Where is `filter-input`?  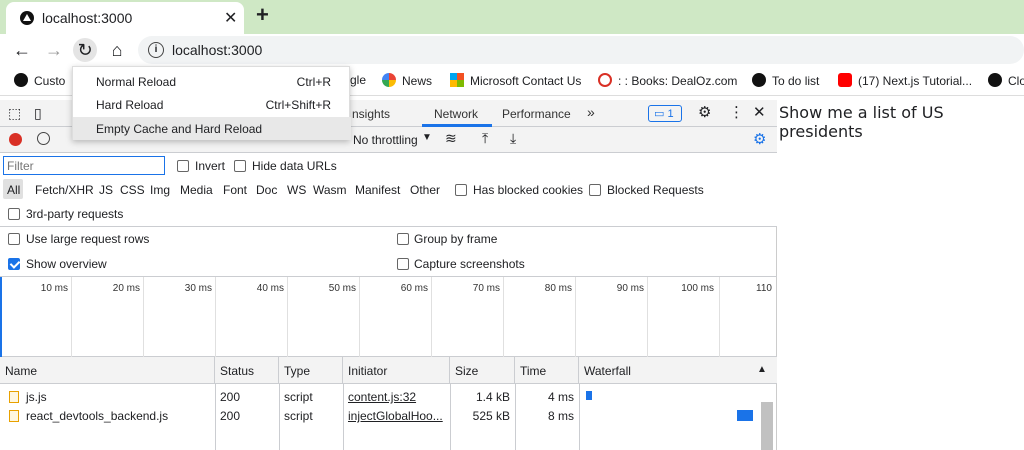 filter-input is located at coordinates (84, 165).